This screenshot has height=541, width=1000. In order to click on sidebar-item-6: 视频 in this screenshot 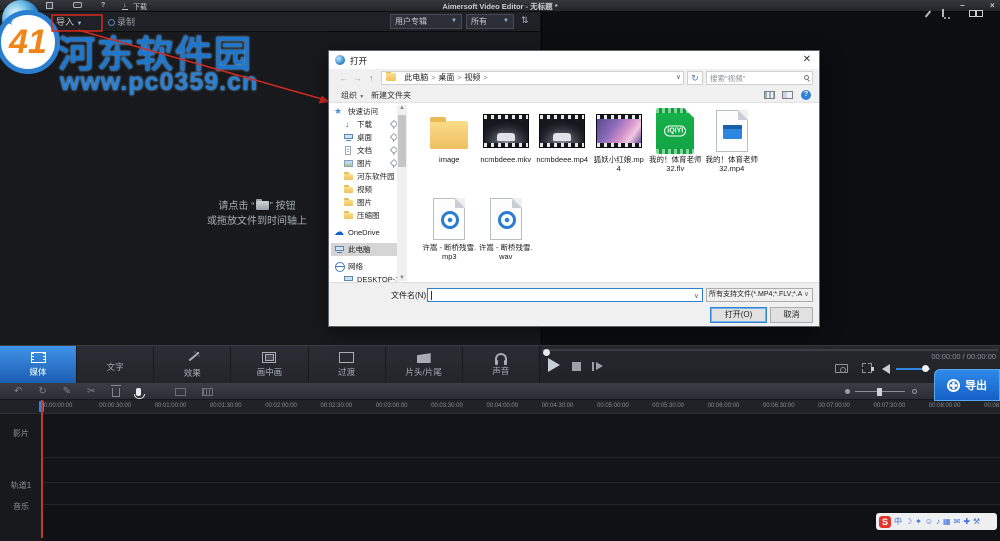, I will do `click(364, 189)`.